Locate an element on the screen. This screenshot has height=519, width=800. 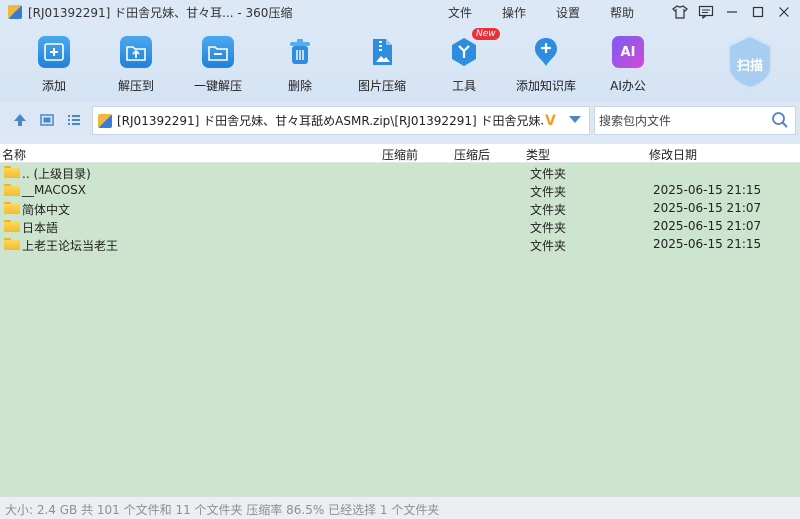
list-item-parent-dir: .. (上级目录) 文件夹 is located at coordinates (400, 172).